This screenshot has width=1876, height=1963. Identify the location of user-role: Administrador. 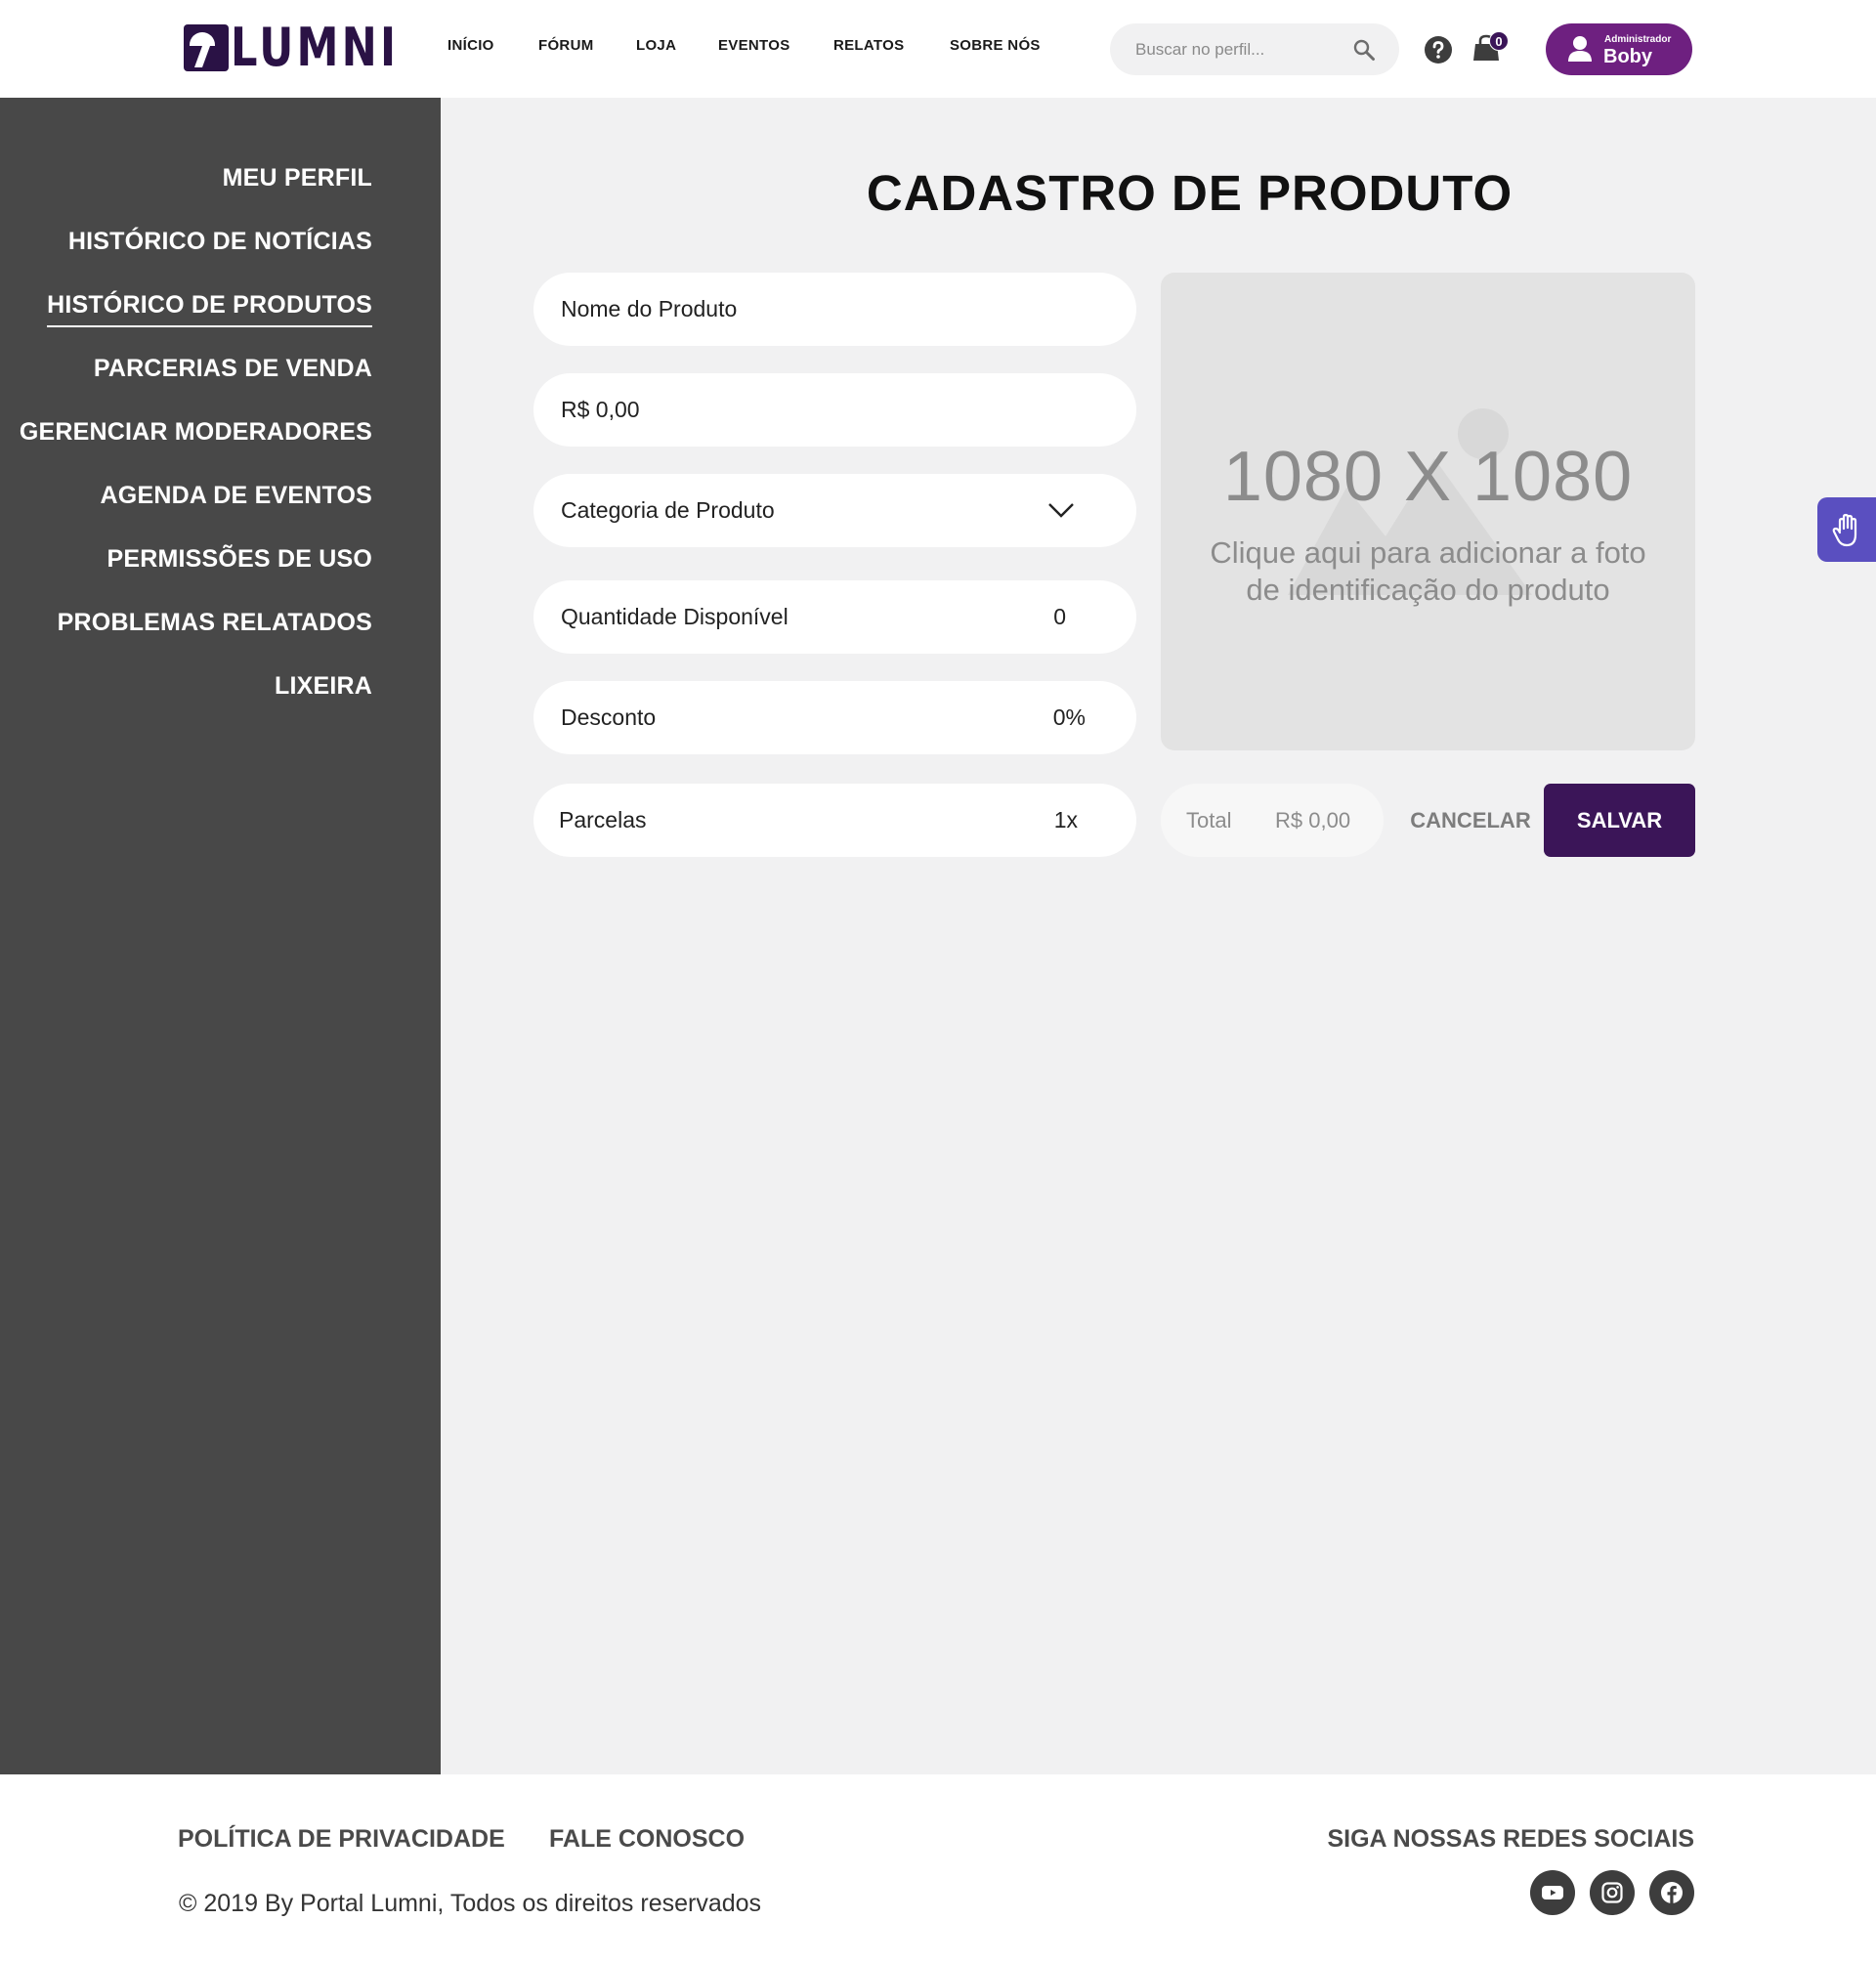
(1638, 39).